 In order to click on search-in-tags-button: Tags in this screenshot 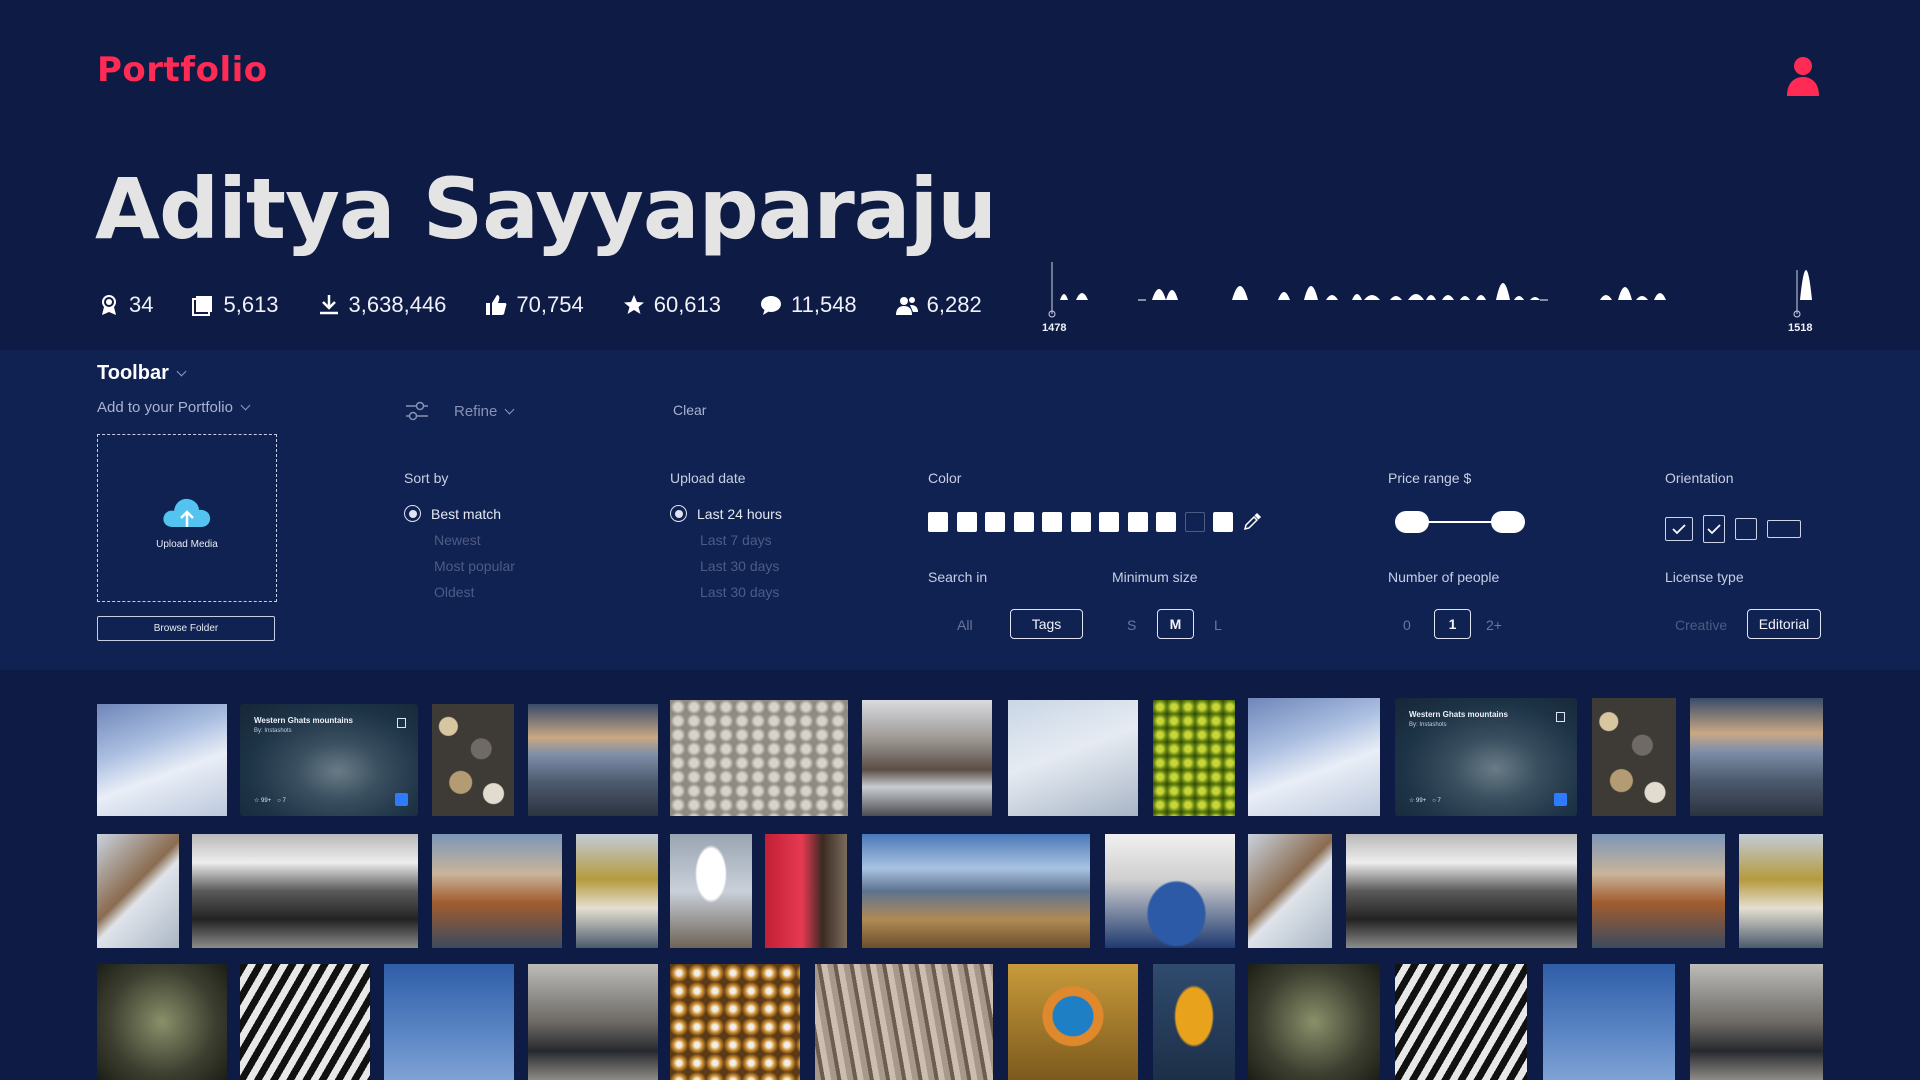, I will do `click(1046, 624)`.